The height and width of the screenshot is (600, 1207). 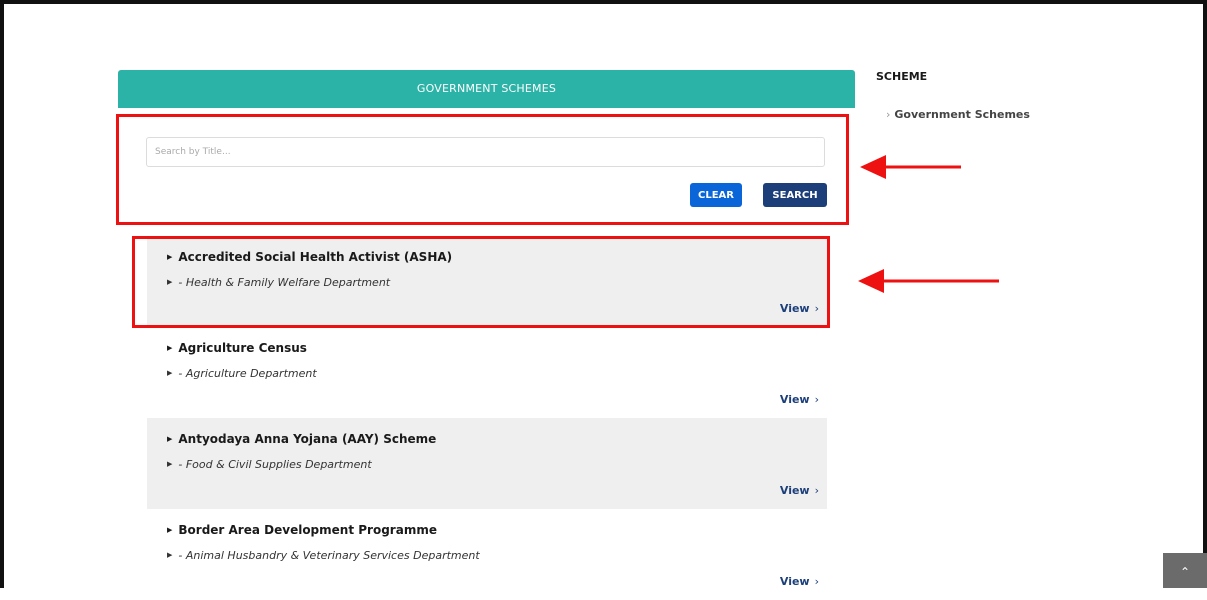 What do you see at coordinates (275, 464) in the screenshot?
I see `scheme-department: - Food & Civil Supplies Department` at bounding box center [275, 464].